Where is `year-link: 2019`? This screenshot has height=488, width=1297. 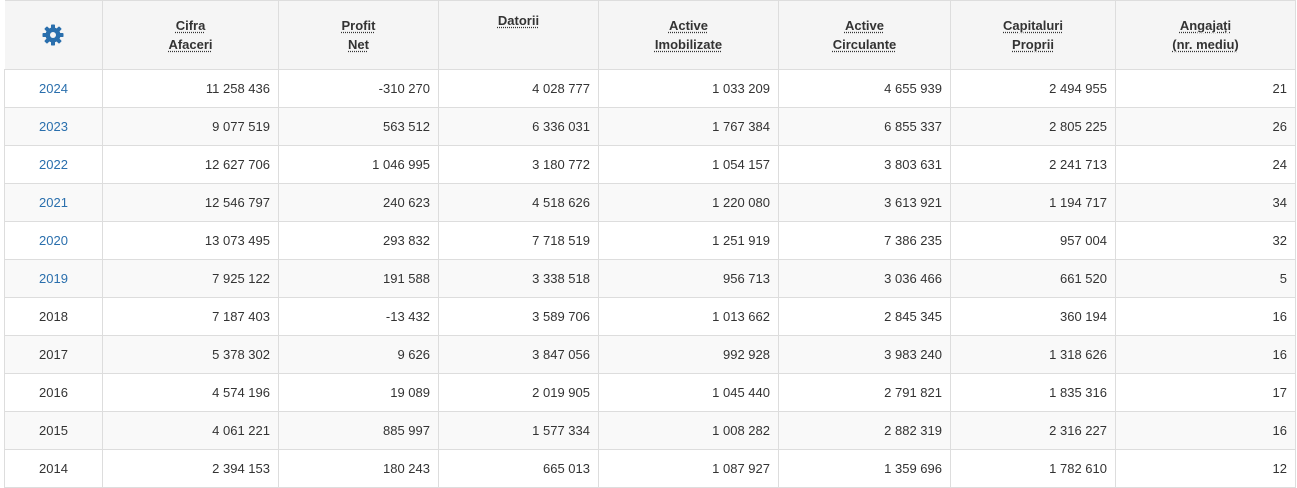
year-link: 2019 is located at coordinates (53, 278).